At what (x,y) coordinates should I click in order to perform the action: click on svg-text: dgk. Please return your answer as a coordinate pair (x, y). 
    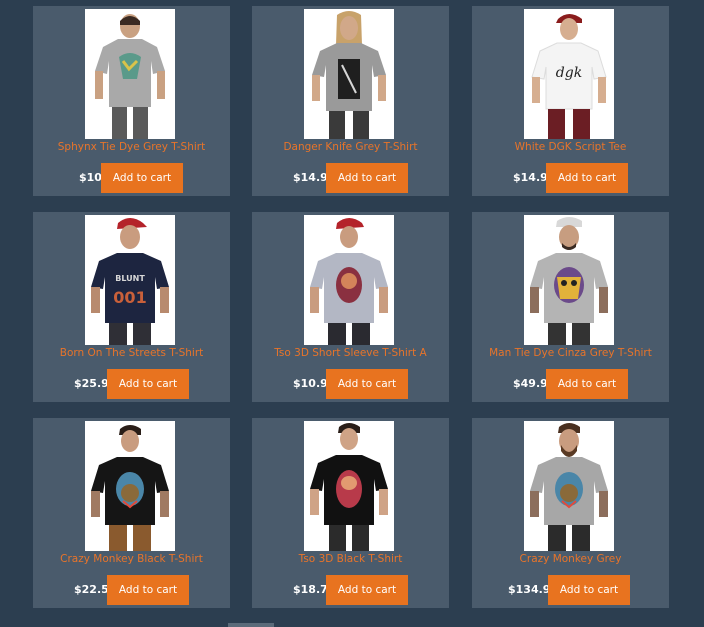
    Looking at the image, I should click on (569, 73).